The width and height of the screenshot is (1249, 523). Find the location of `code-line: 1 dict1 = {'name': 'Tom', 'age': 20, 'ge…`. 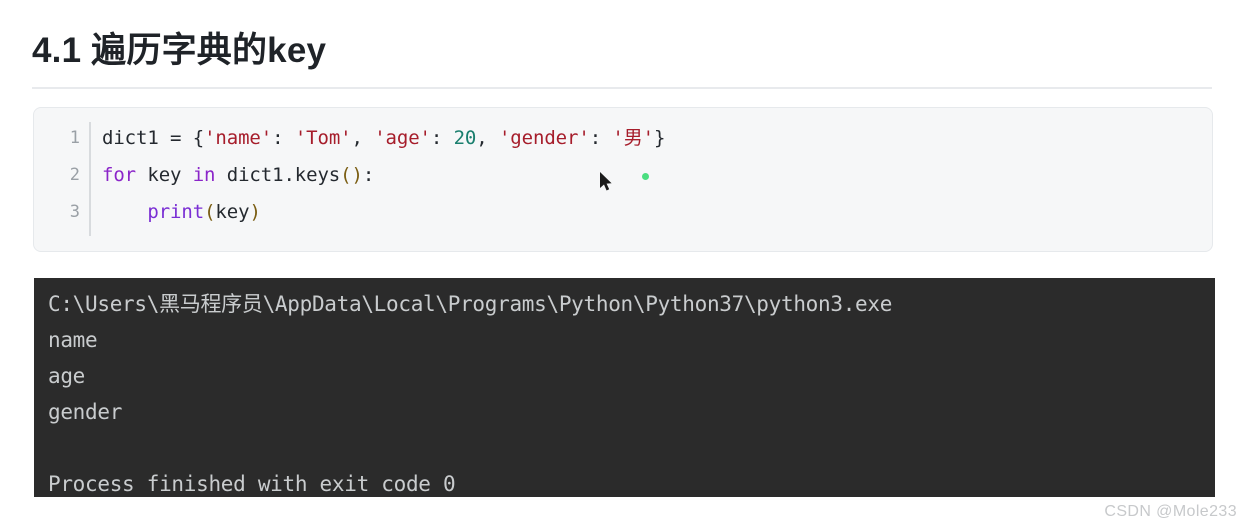

code-line: 1 dict1 = {'name': 'Tom', 'age': 20, 'ge… is located at coordinates (623, 138).